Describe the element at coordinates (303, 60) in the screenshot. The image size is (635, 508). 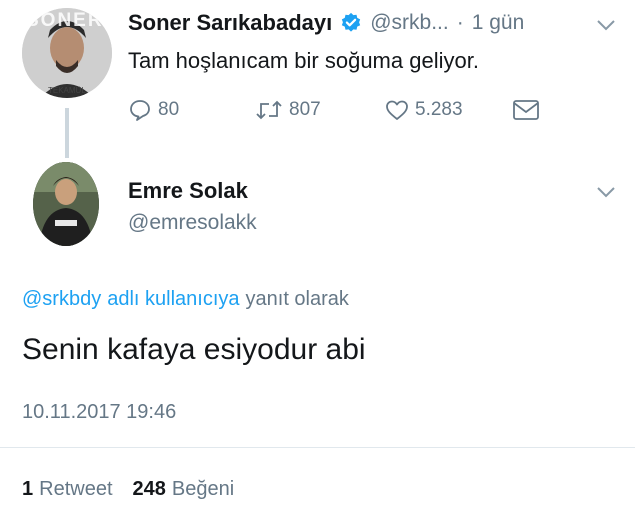
I see `parent-tweet-text: Tam hoşlanıcam bir soğuma geliyor.` at that location.